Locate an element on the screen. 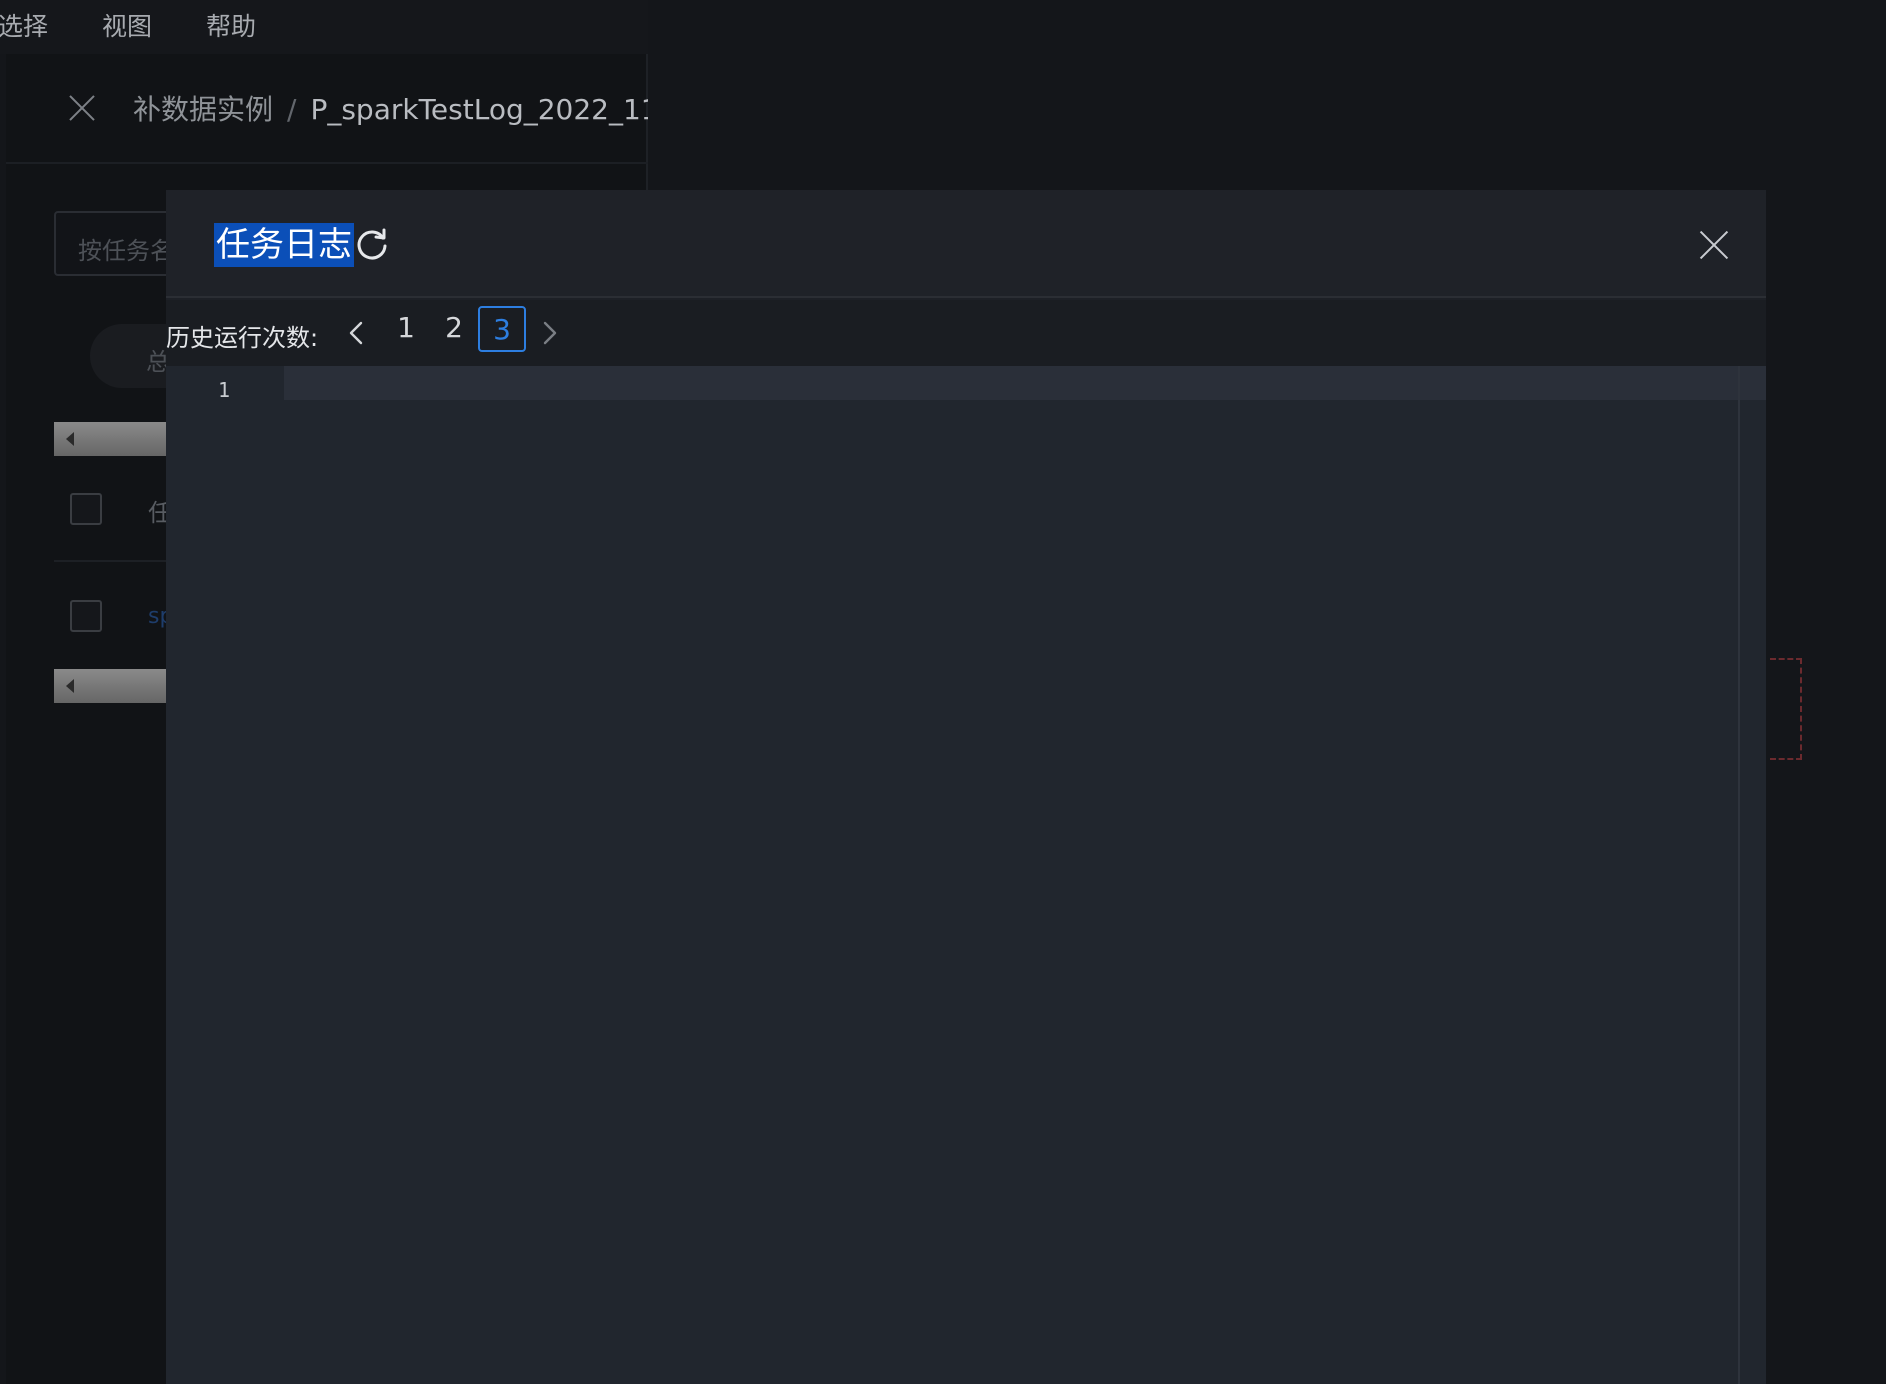 The width and height of the screenshot is (1886, 1384). editor-scrollbar-thumb is located at coordinates (1753, 383).